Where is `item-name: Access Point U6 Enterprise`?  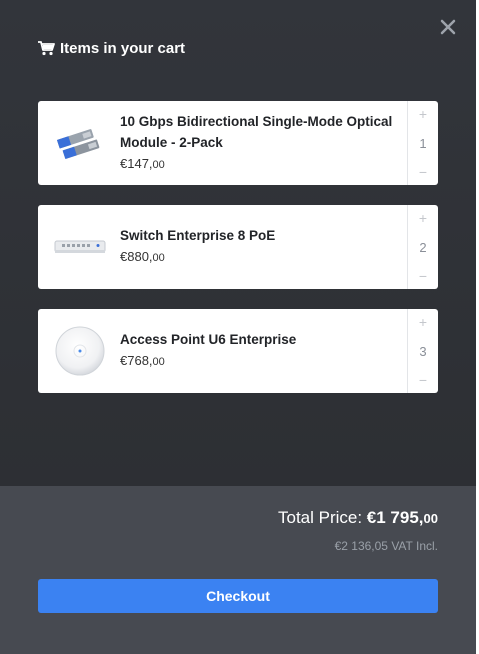
item-name: Access Point U6 Enterprise is located at coordinates (258, 339).